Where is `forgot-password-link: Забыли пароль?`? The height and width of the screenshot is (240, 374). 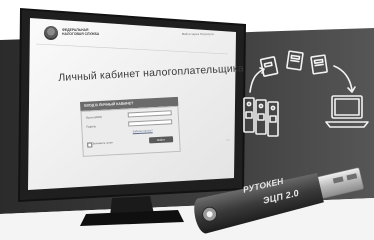
forgot-password-link: Забыли пароль? is located at coordinates (143, 131).